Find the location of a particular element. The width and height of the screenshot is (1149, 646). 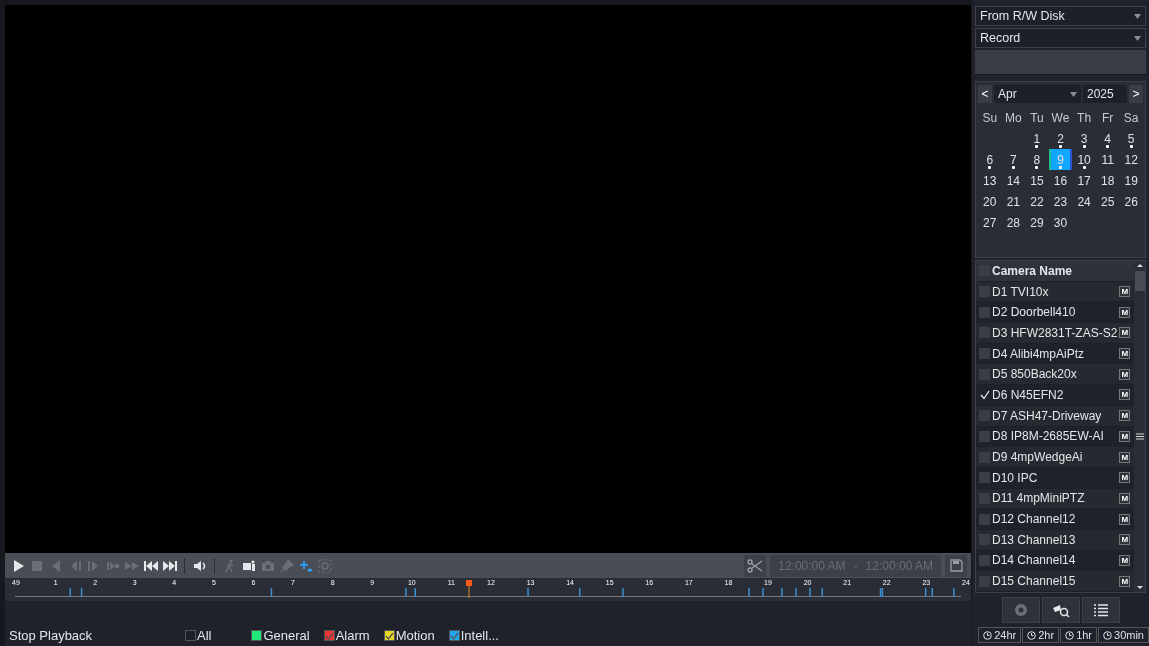

calendar-day: 2 is located at coordinates (1060, 138).